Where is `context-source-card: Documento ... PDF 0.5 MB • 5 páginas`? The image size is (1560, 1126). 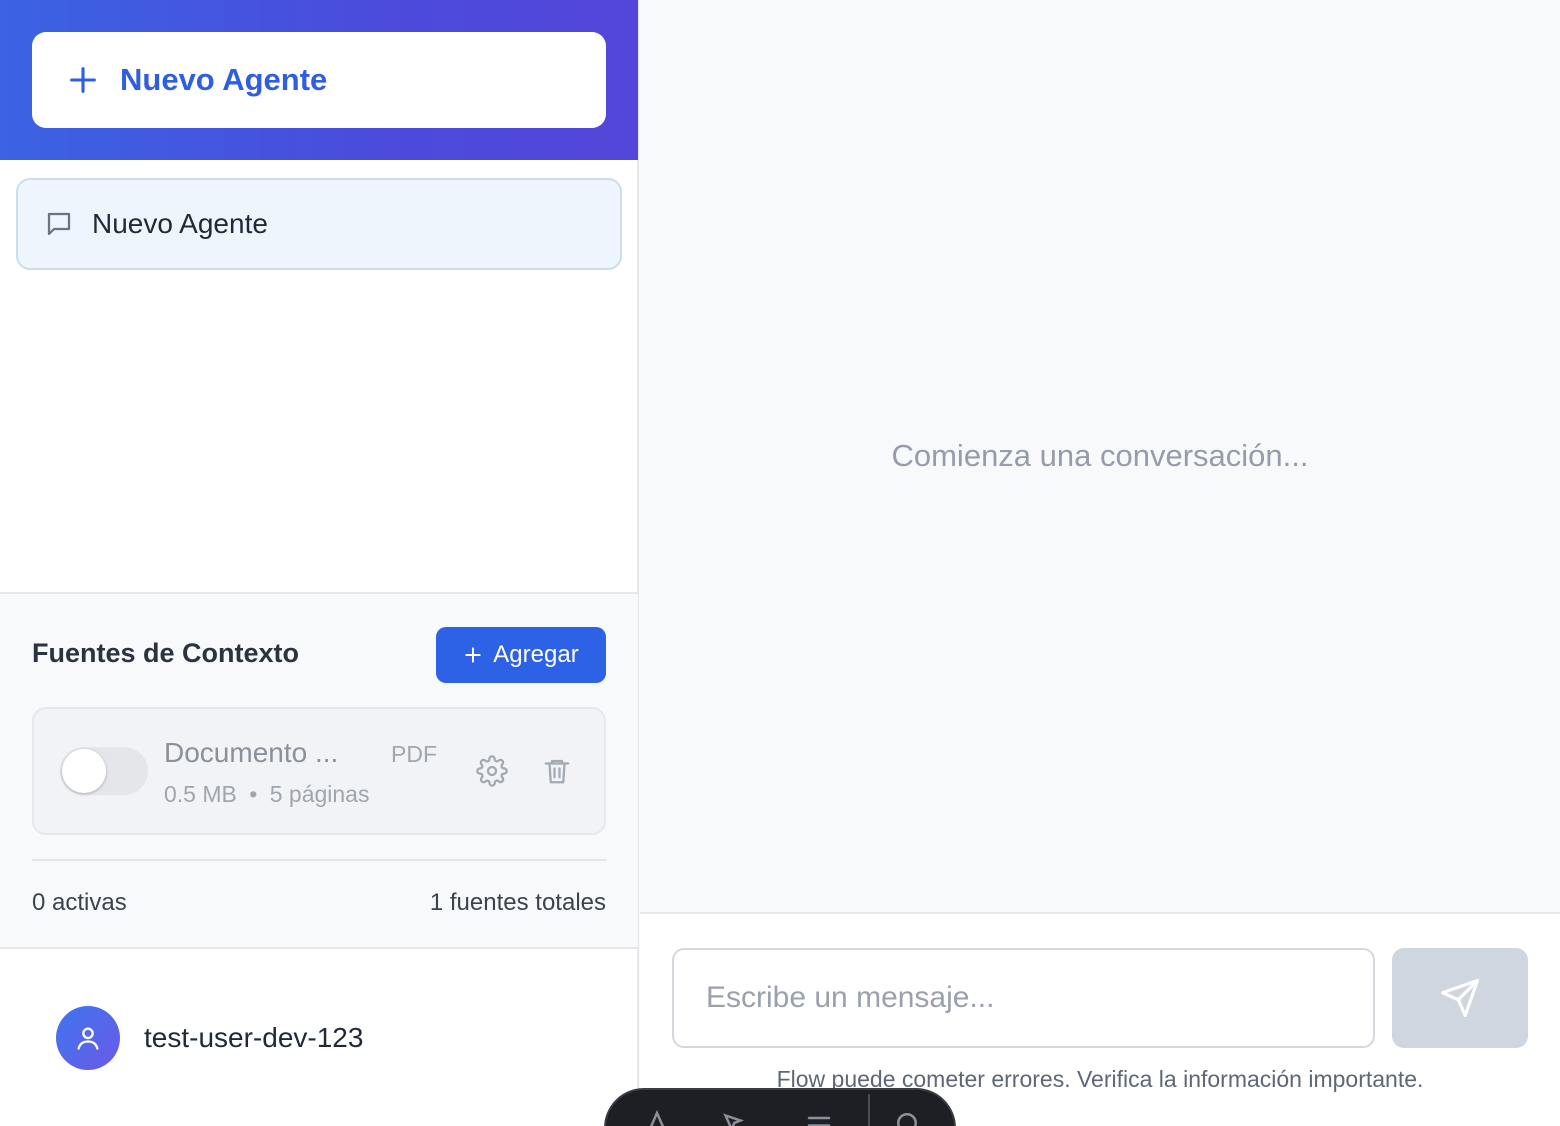
context-source-card: Documento ... PDF 0.5 MB • 5 páginas is located at coordinates (319, 771).